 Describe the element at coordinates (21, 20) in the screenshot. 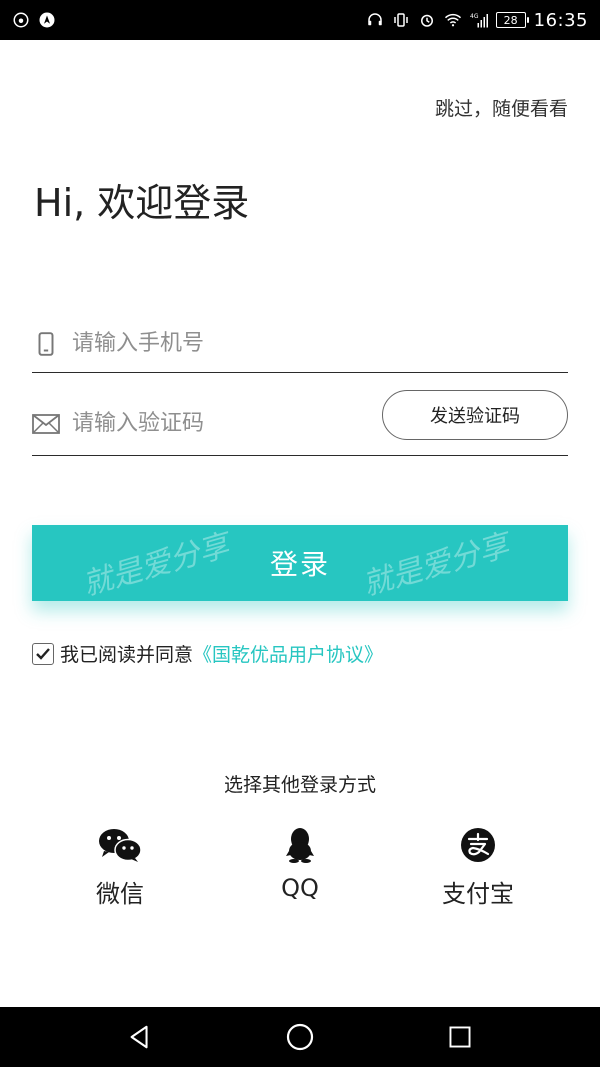

I see `weibo-icon` at that location.